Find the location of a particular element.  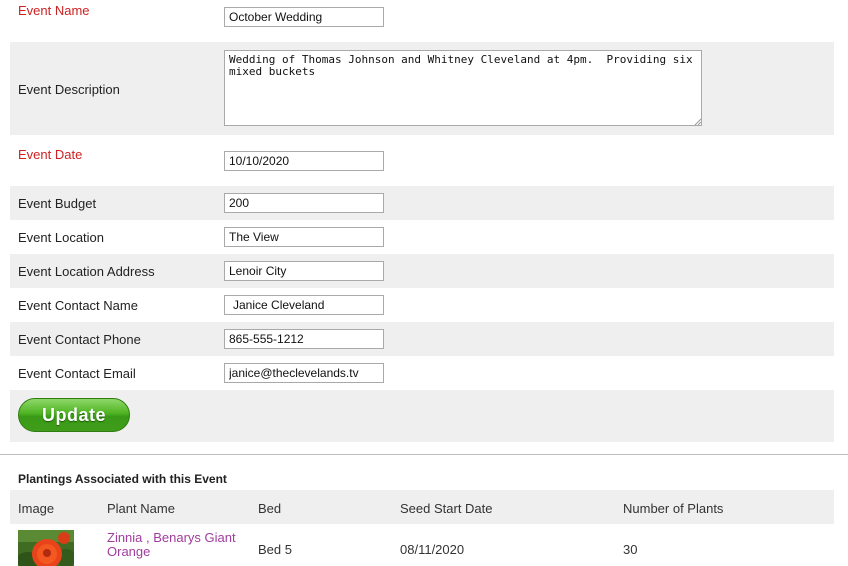

event-date-label: Event Date is located at coordinates (50, 154).